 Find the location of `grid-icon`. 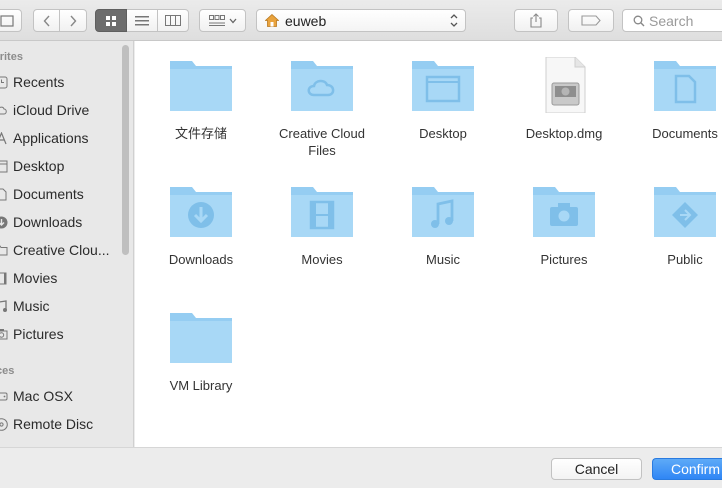

grid-icon is located at coordinates (111, 20).